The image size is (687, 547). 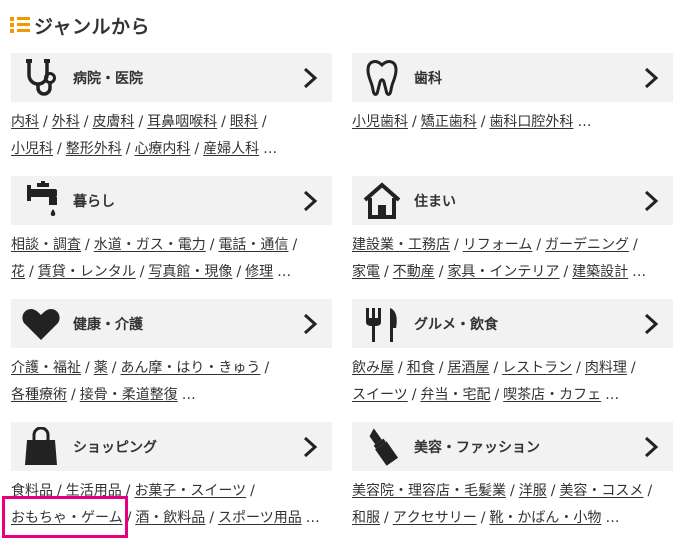 I want to click on category-7-header: 美容・ファッション, so click(x=512, y=446).